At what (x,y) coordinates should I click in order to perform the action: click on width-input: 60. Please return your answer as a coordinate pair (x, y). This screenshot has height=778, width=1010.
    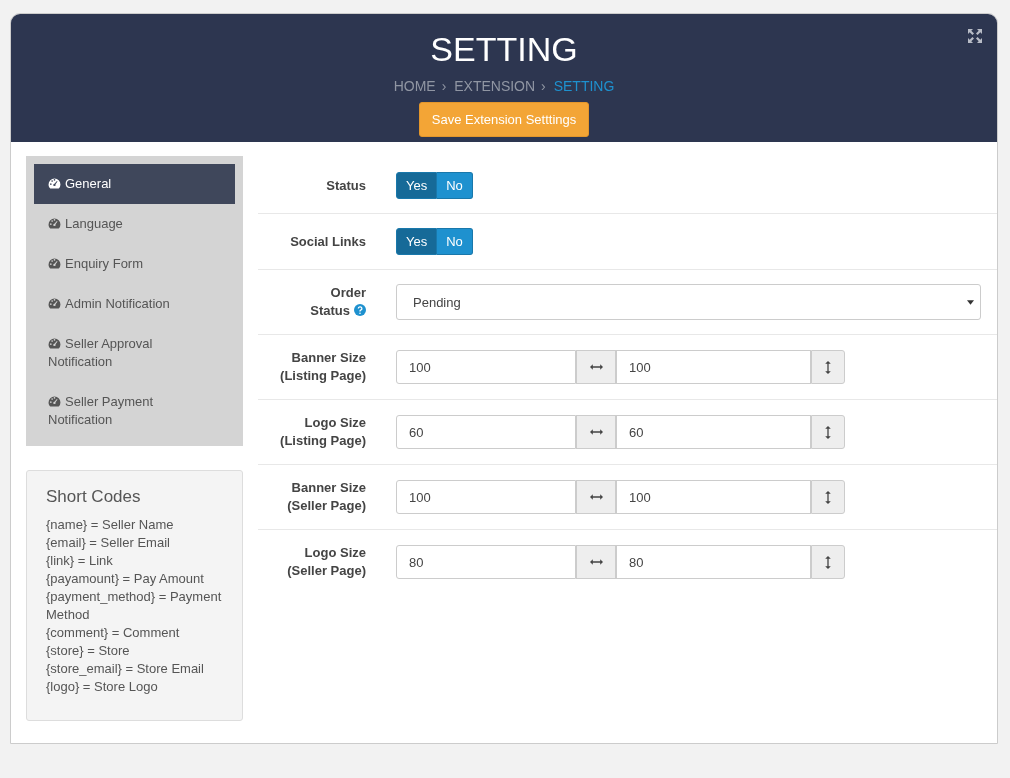
    Looking at the image, I should click on (486, 432).